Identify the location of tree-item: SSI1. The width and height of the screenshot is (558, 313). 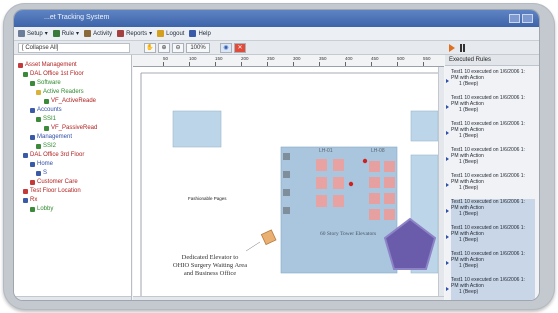
(46, 119).